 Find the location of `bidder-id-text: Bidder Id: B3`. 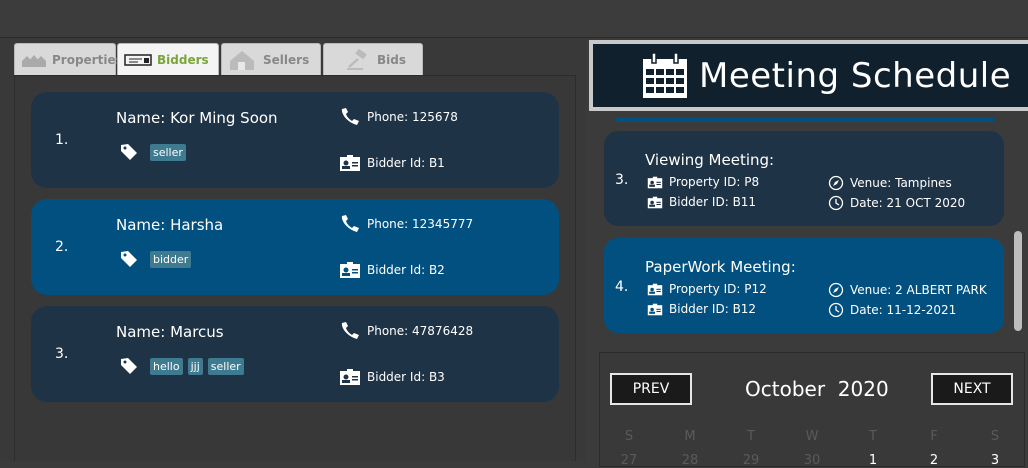

bidder-id-text: Bidder Id: B3 is located at coordinates (406, 377).